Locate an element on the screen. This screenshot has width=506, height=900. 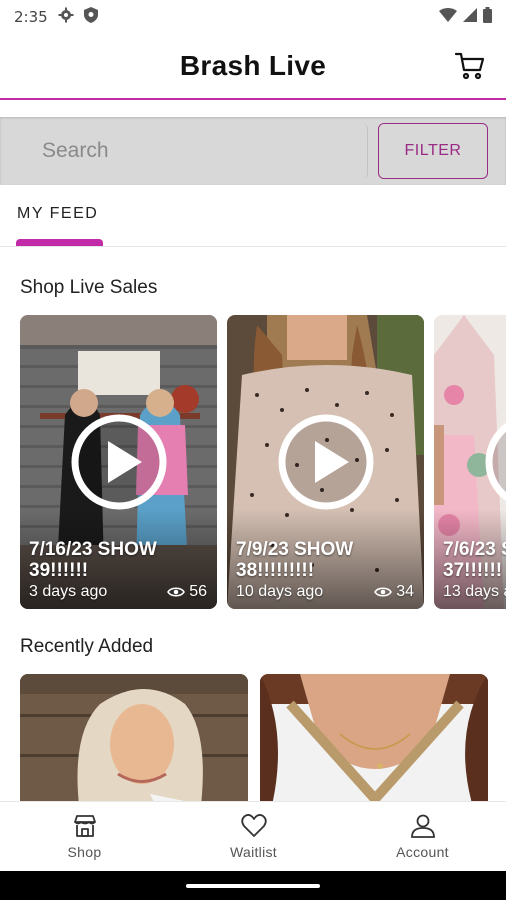
tab-active-indicator is located at coordinates (59, 242).